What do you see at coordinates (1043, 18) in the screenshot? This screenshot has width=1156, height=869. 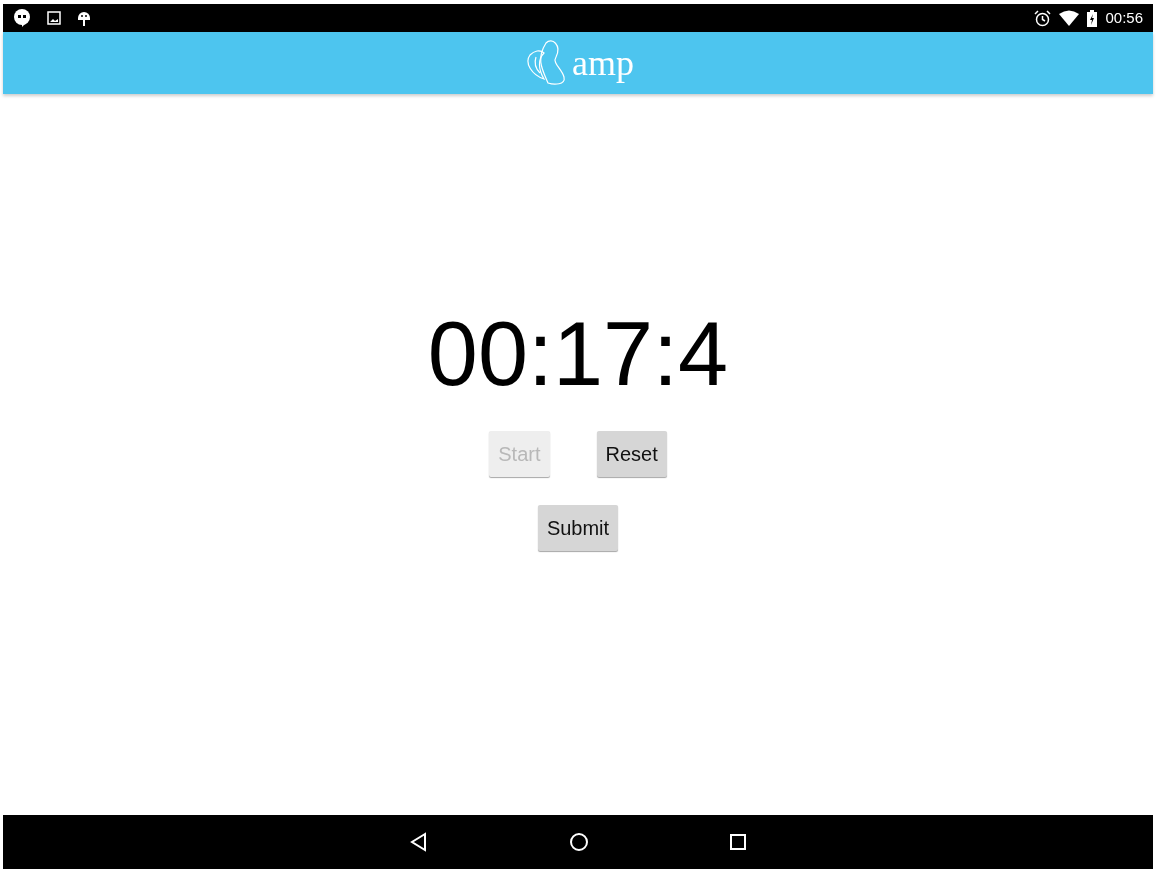 I see `alarm-icon` at bounding box center [1043, 18].